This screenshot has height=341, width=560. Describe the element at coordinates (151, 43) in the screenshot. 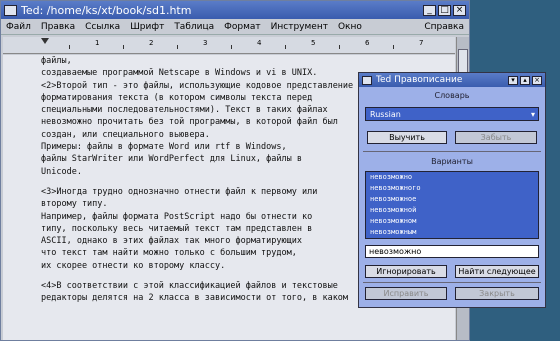

I see `ruler-number: 2` at that location.